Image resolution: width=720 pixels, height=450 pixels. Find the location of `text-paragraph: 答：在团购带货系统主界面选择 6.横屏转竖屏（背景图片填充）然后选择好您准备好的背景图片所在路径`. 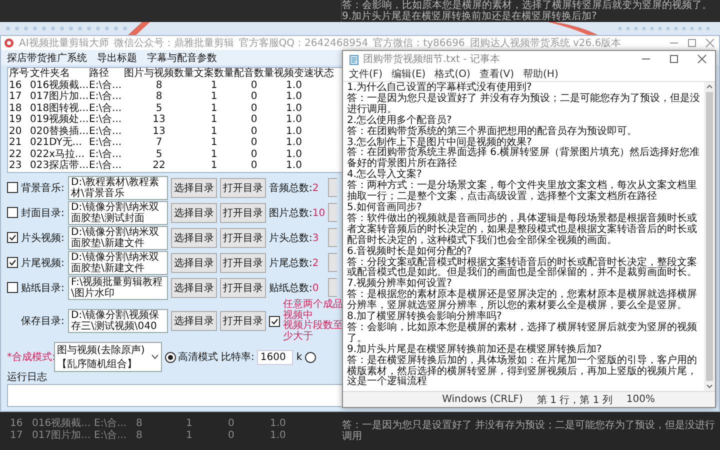

text-paragraph: 答：在团购带货系统主界面选择 6.横屏转竖屏（背景图片填充）然后选择好您准备好的背景图片所在路径 is located at coordinates (524, 159).